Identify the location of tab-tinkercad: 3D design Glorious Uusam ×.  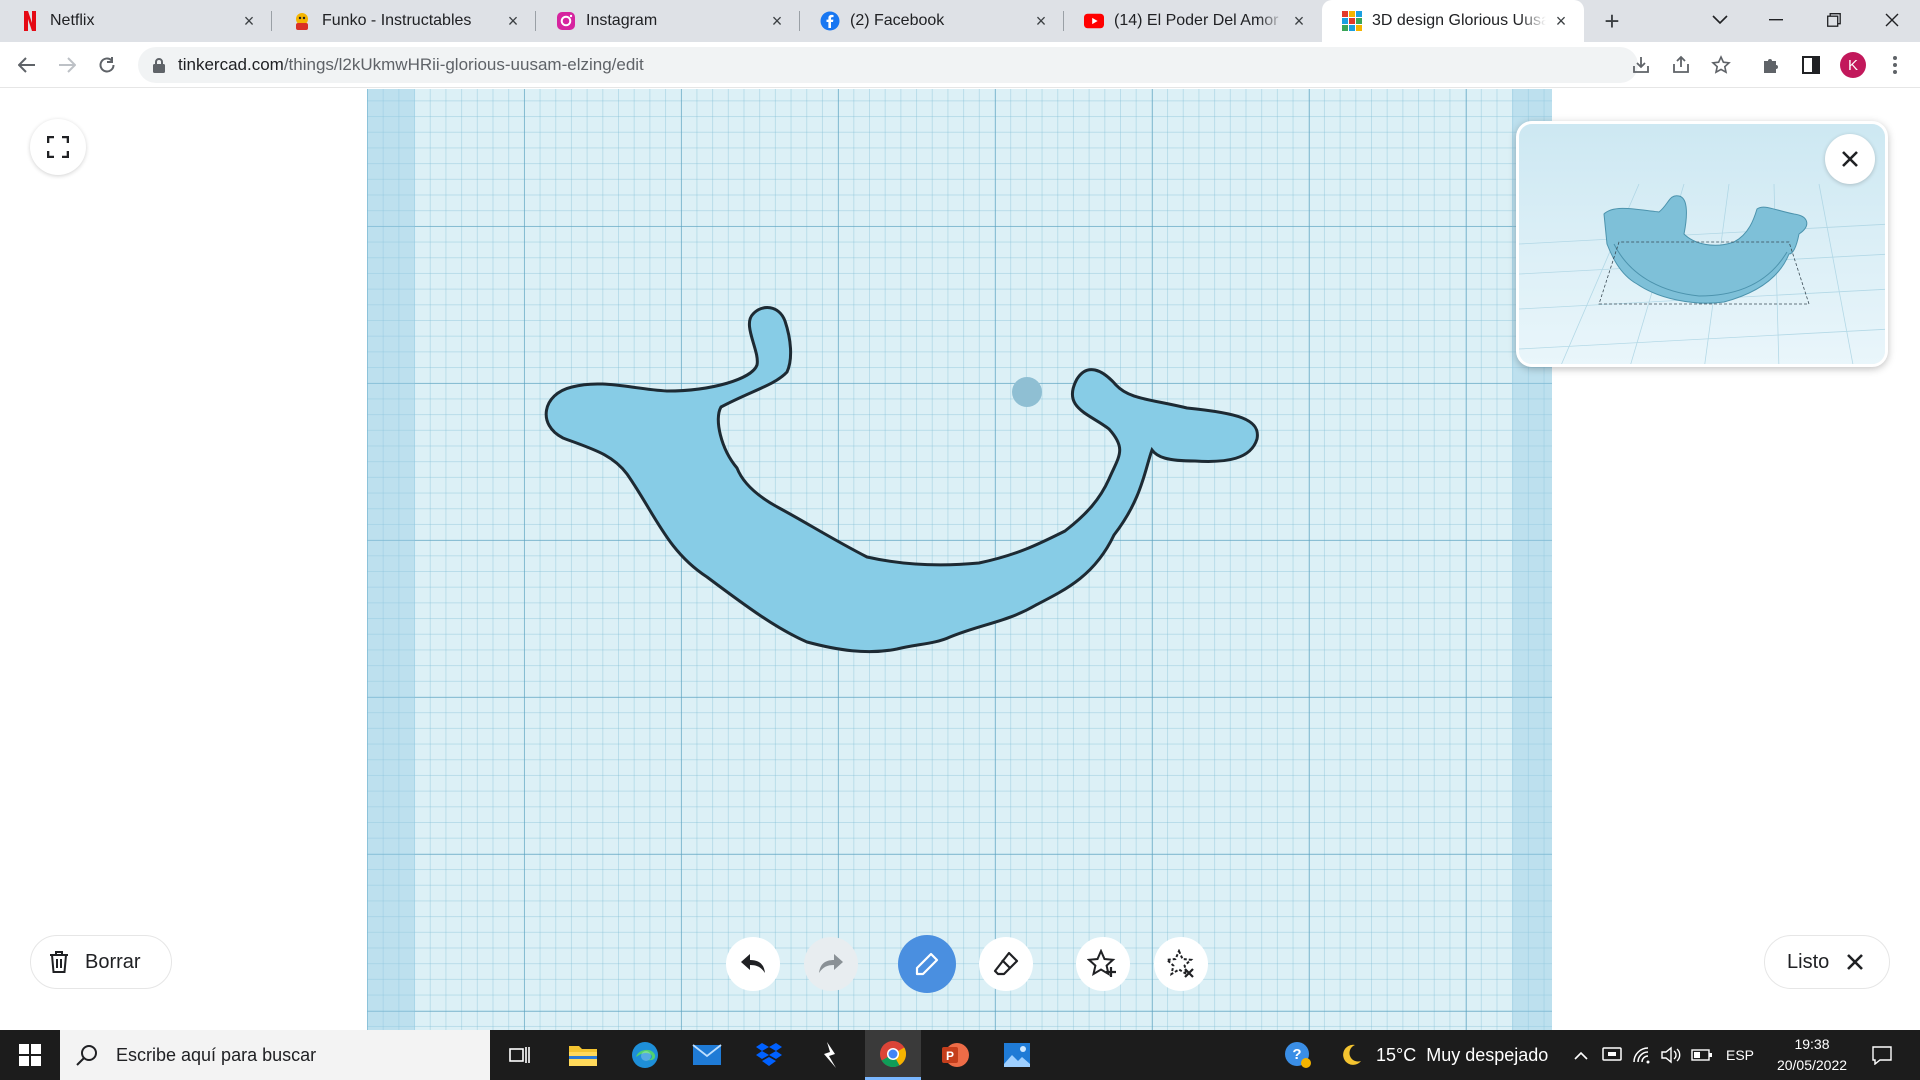
(1453, 21).